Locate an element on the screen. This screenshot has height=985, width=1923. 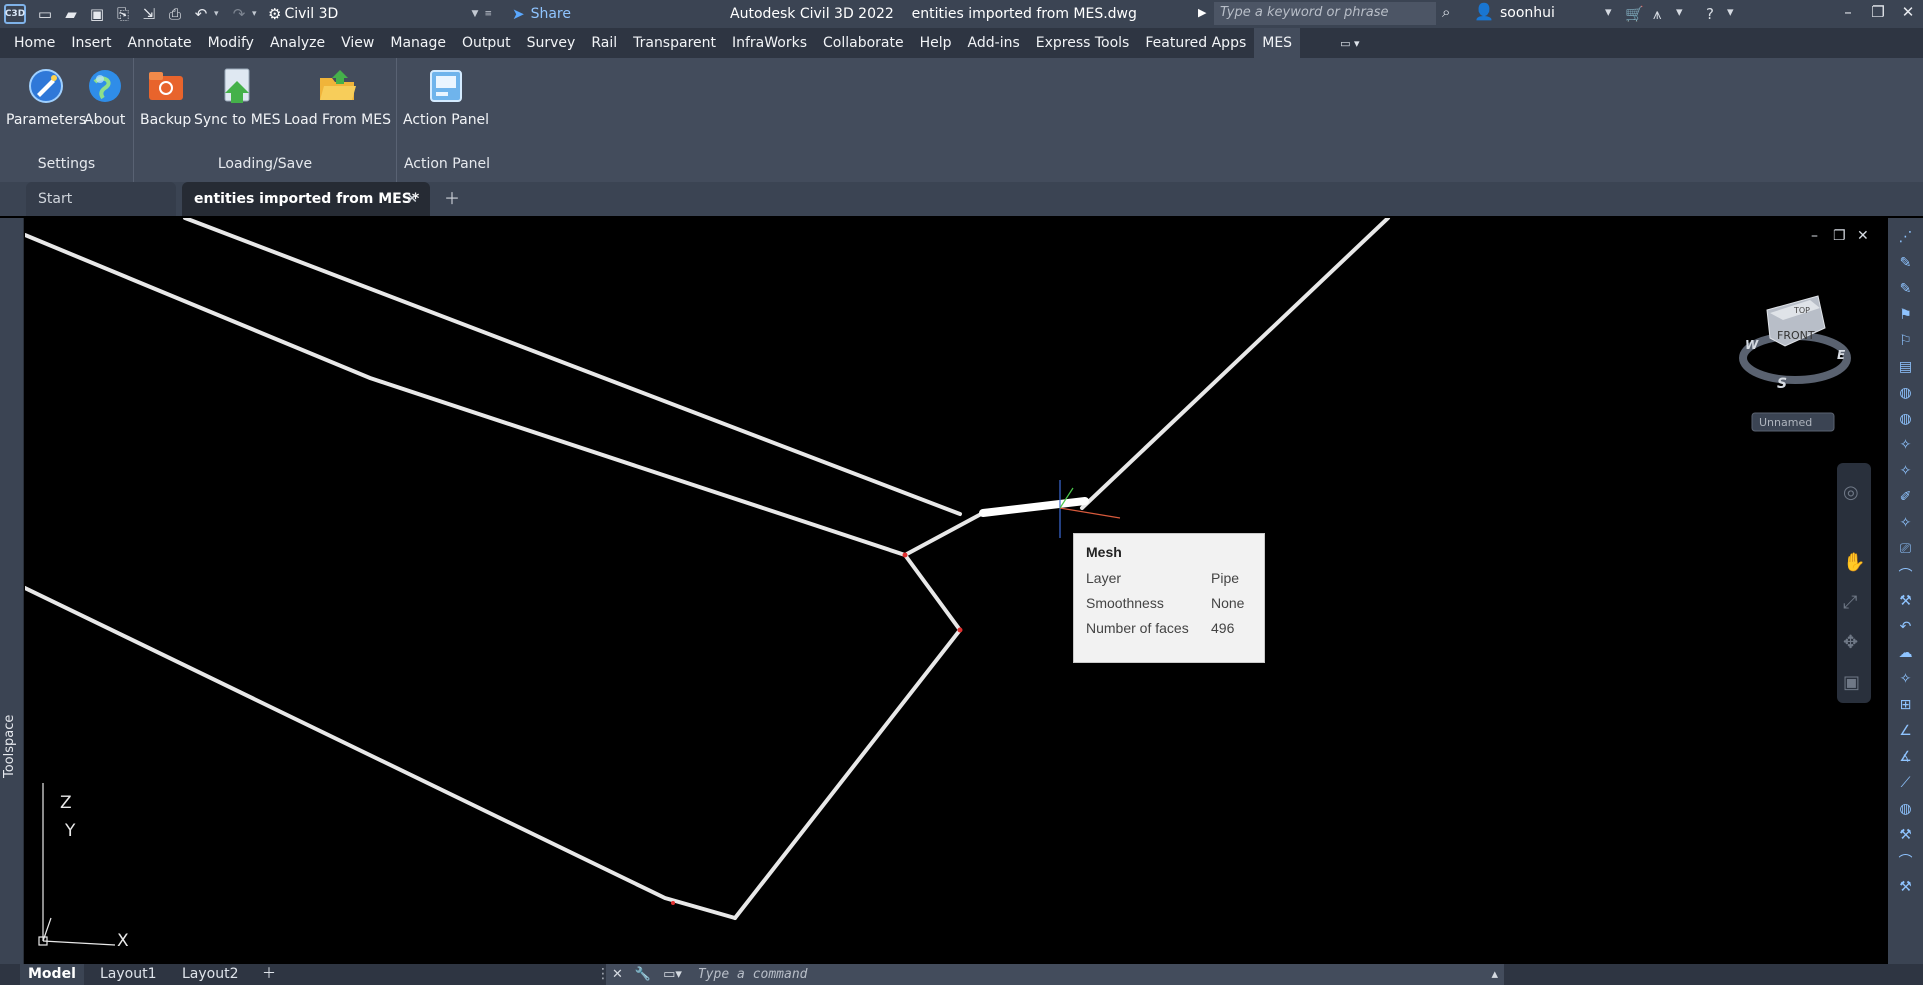
tab-insert: Insert is located at coordinates (91, 43).